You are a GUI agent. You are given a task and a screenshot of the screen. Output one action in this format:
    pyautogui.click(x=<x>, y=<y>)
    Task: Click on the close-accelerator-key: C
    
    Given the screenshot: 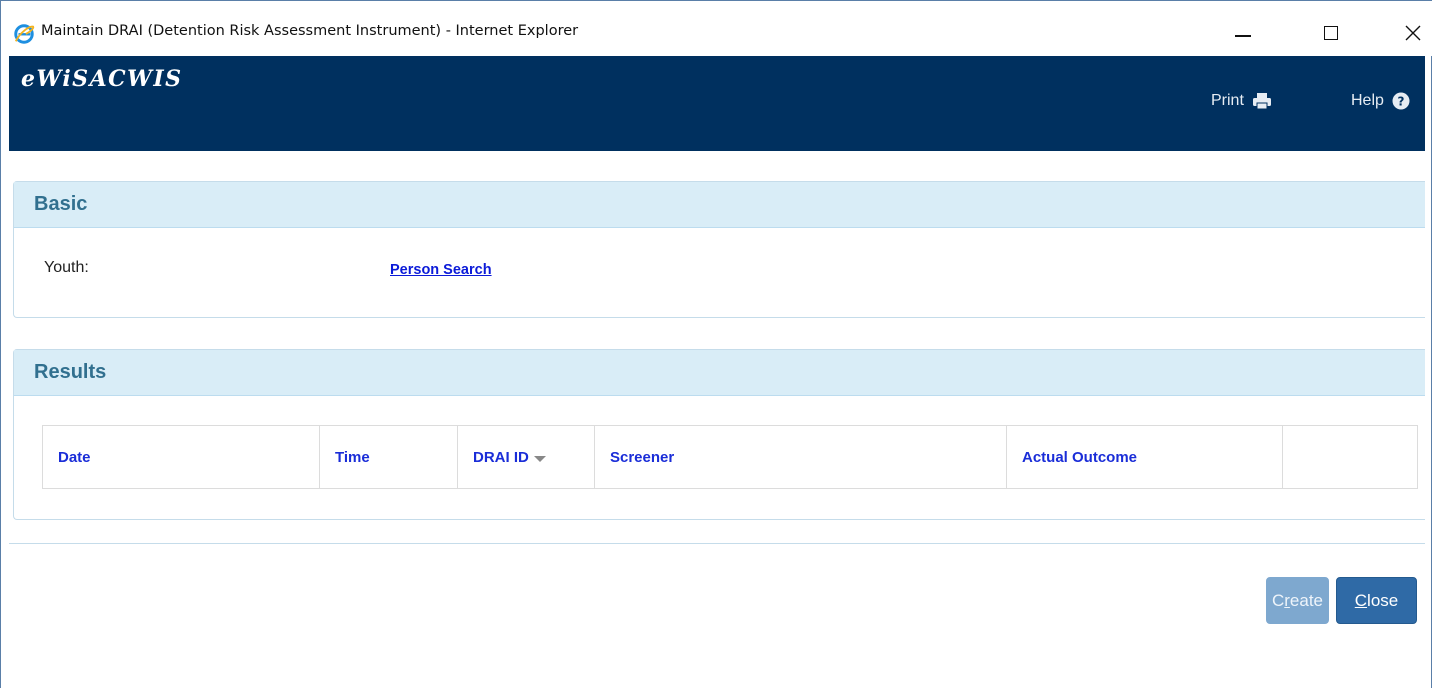 What is the action you would take?
    pyautogui.click(x=1361, y=600)
    